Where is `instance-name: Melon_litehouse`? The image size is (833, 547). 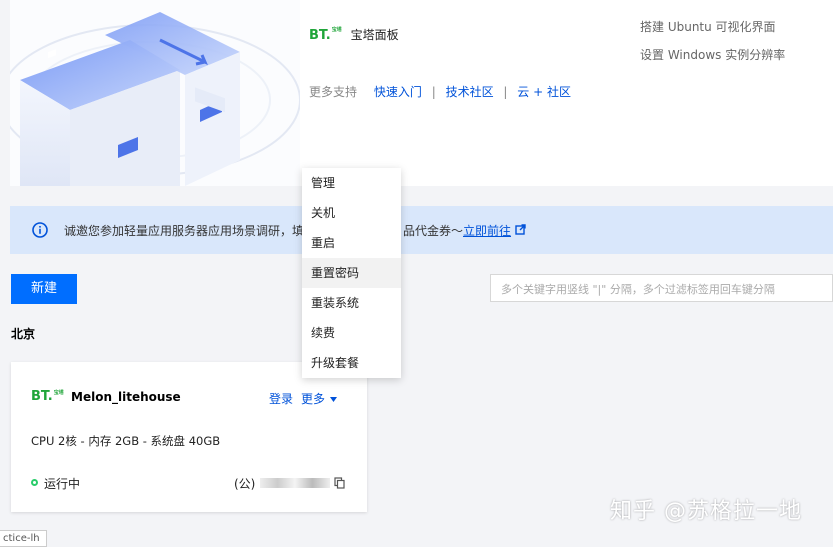 instance-name: Melon_litehouse is located at coordinates (126, 397).